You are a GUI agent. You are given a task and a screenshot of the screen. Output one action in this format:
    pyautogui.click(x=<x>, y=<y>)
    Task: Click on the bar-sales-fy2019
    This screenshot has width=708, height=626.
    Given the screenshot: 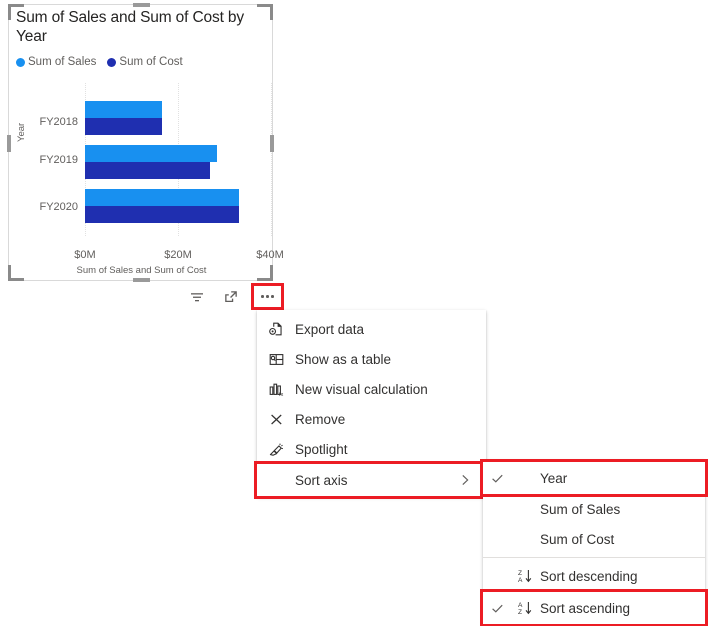 What is the action you would take?
    pyautogui.click(x=151, y=153)
    